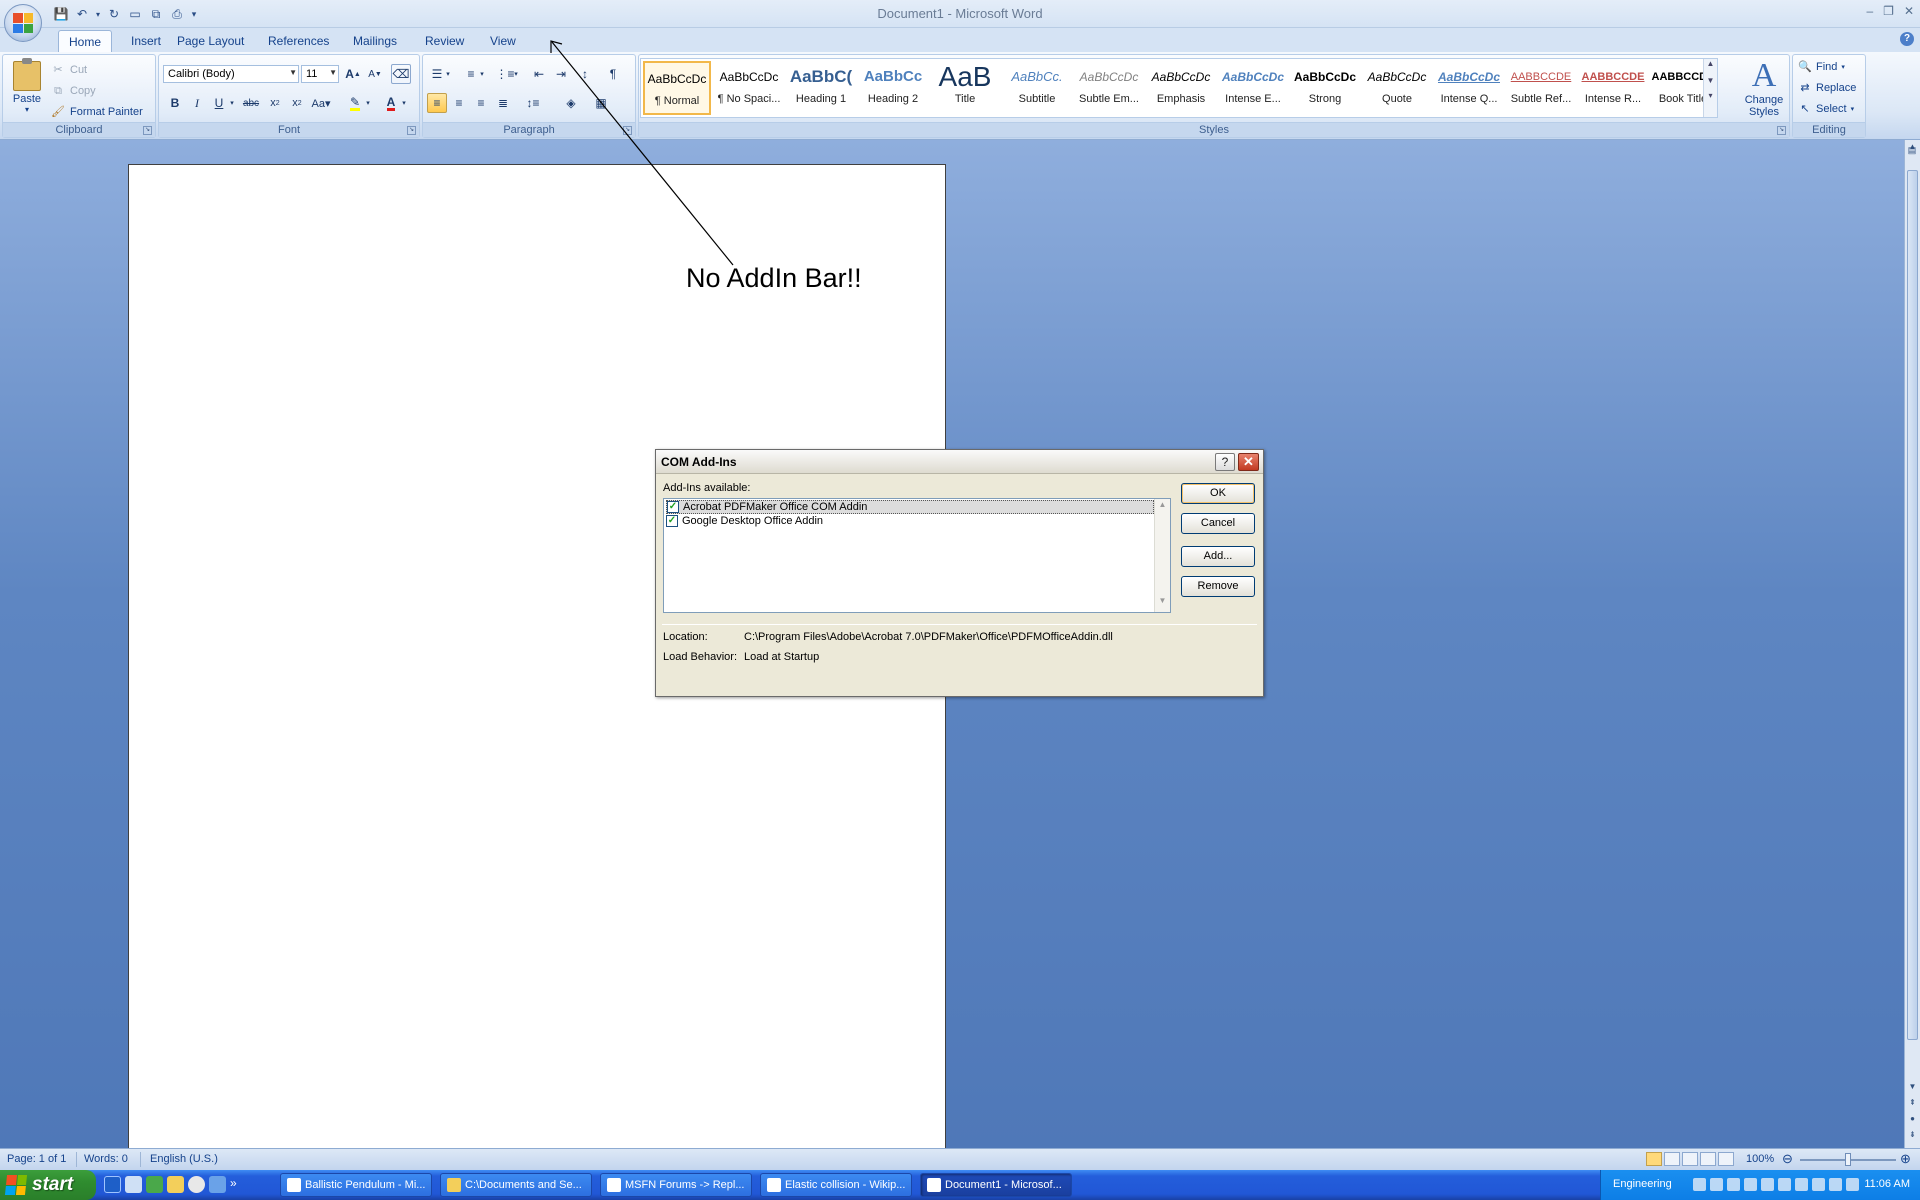 The height and width of the screenshot is (1200, 1920). I want to click on view-ruler-icon: ▤, so click(1912, 152).